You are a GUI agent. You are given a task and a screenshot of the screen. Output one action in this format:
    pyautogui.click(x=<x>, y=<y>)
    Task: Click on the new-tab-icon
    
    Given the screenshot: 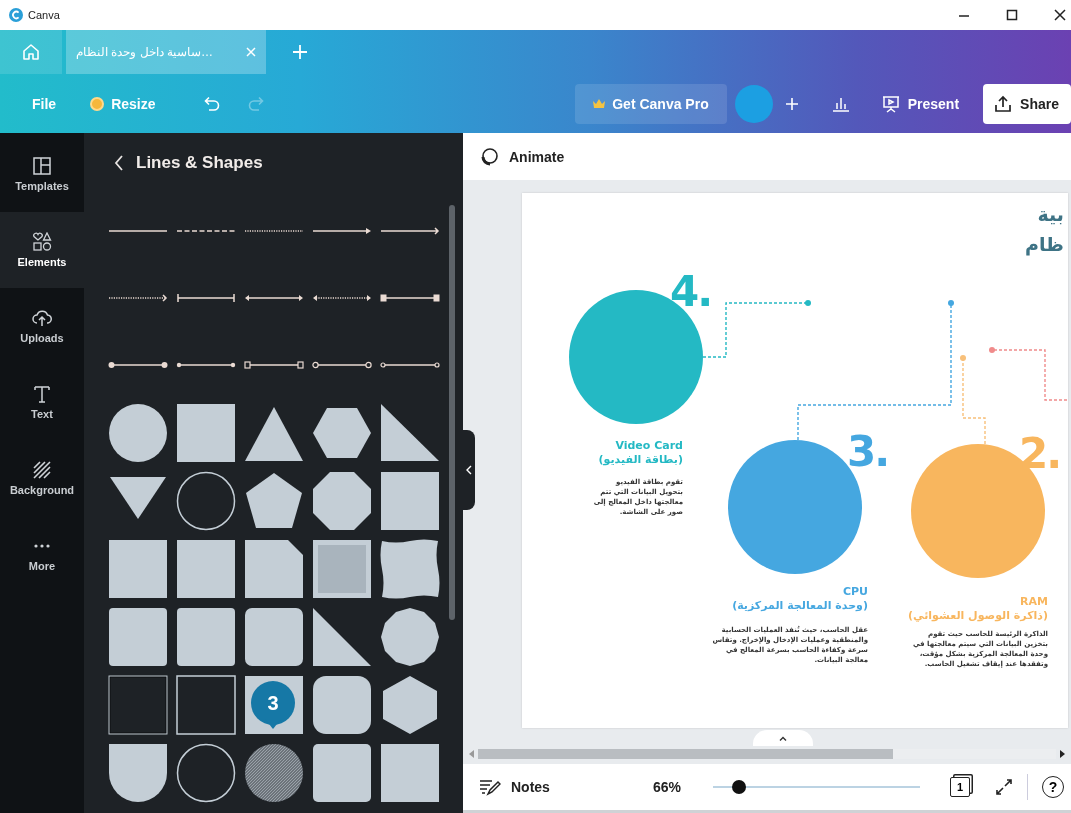 What is the action you would take?
    pyautogui.click(x=300, y=52)
    